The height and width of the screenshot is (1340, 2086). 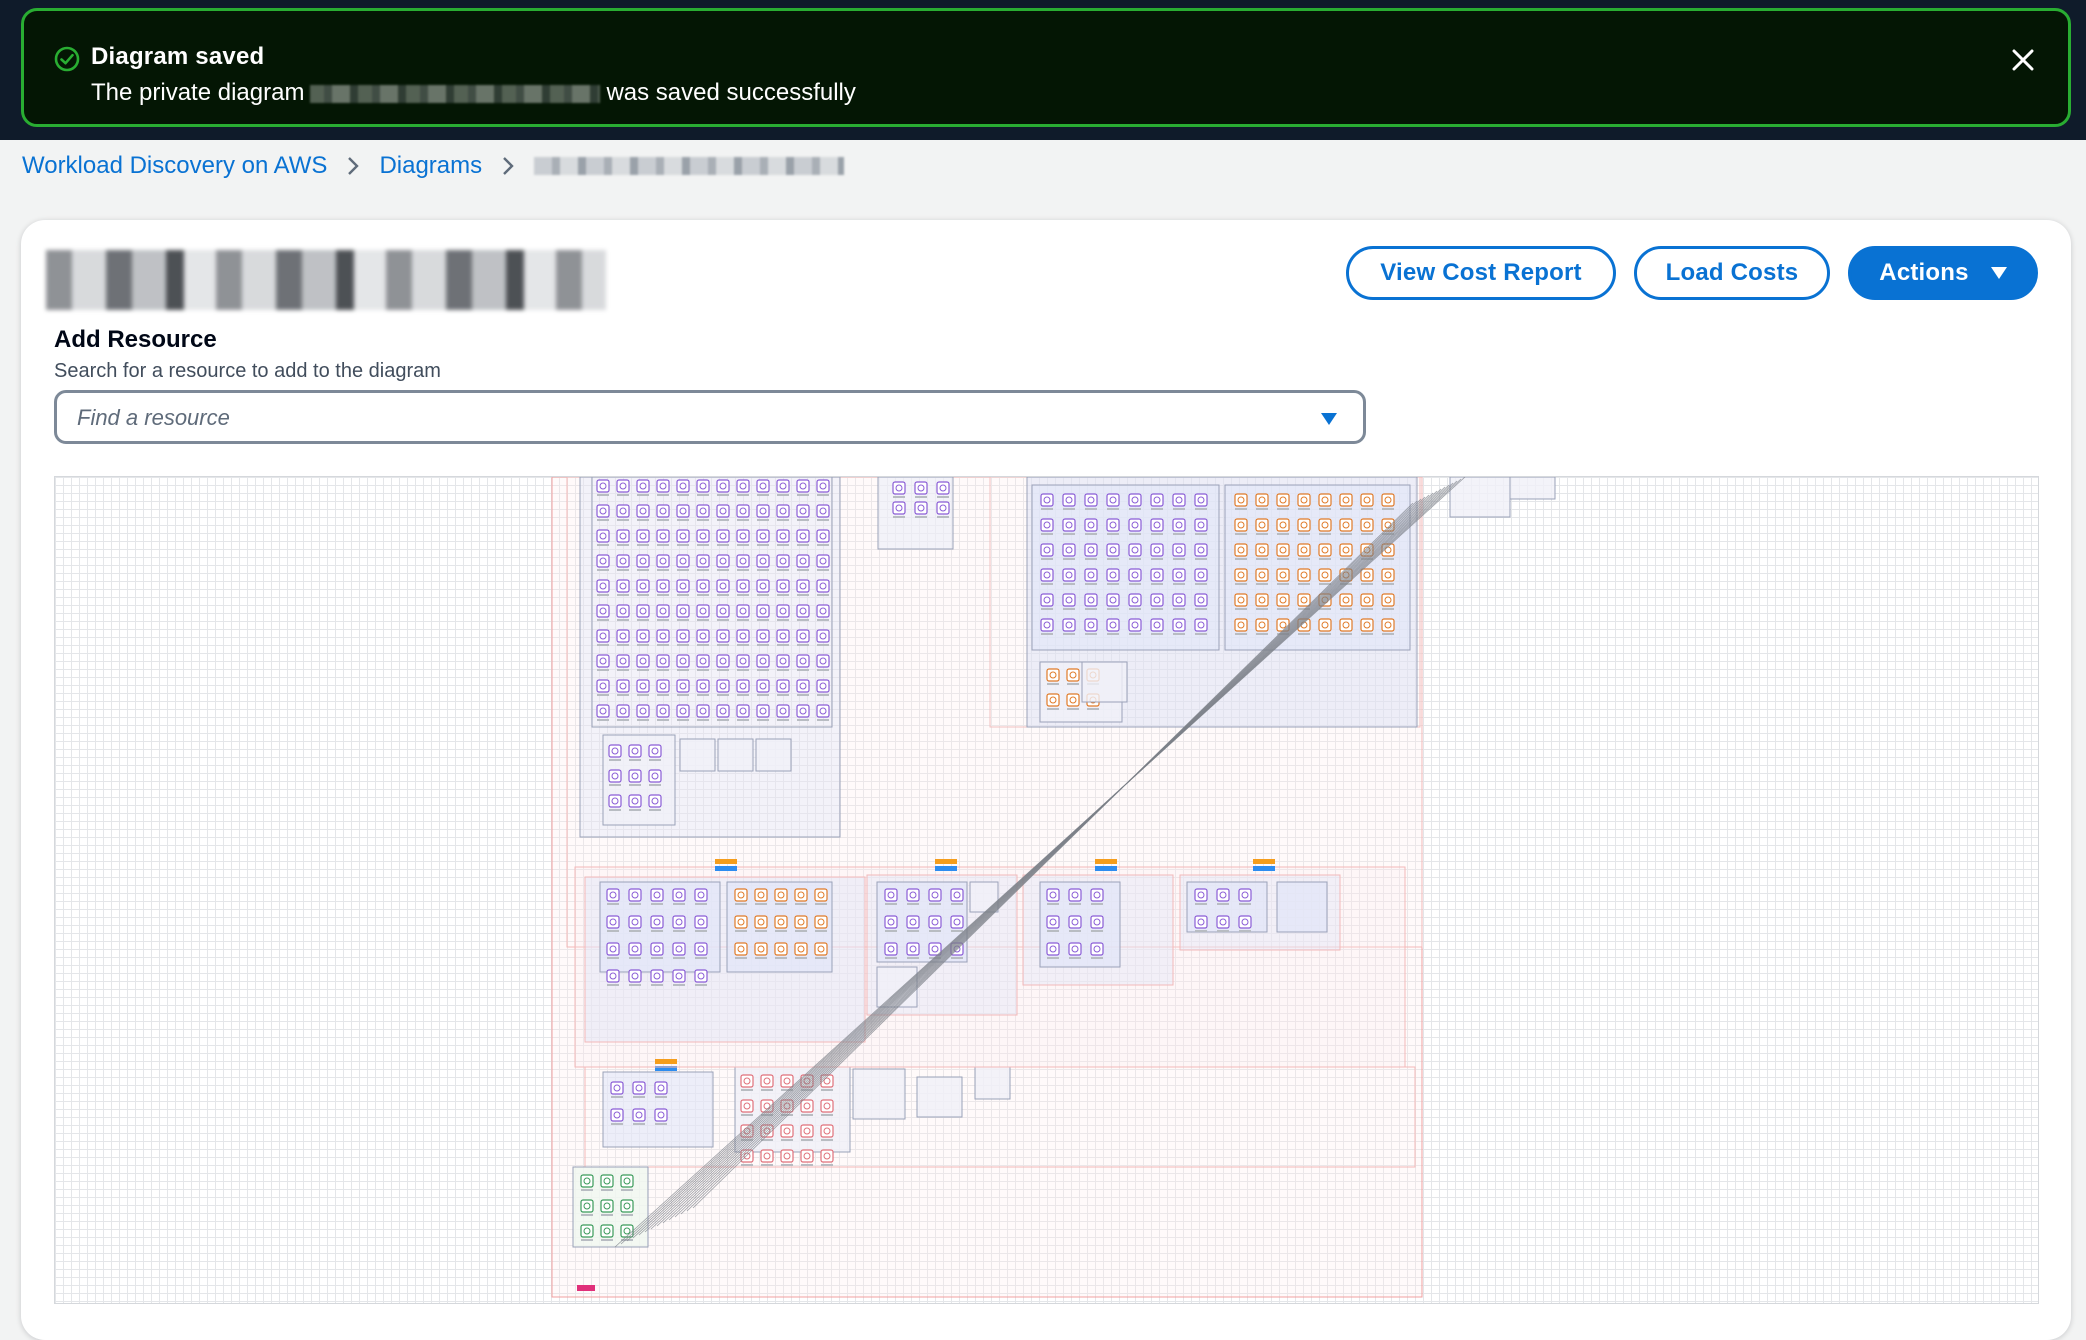 I want to click on breadcrumb-diagrams-link: Diagrams, so click(x=430, y=166).